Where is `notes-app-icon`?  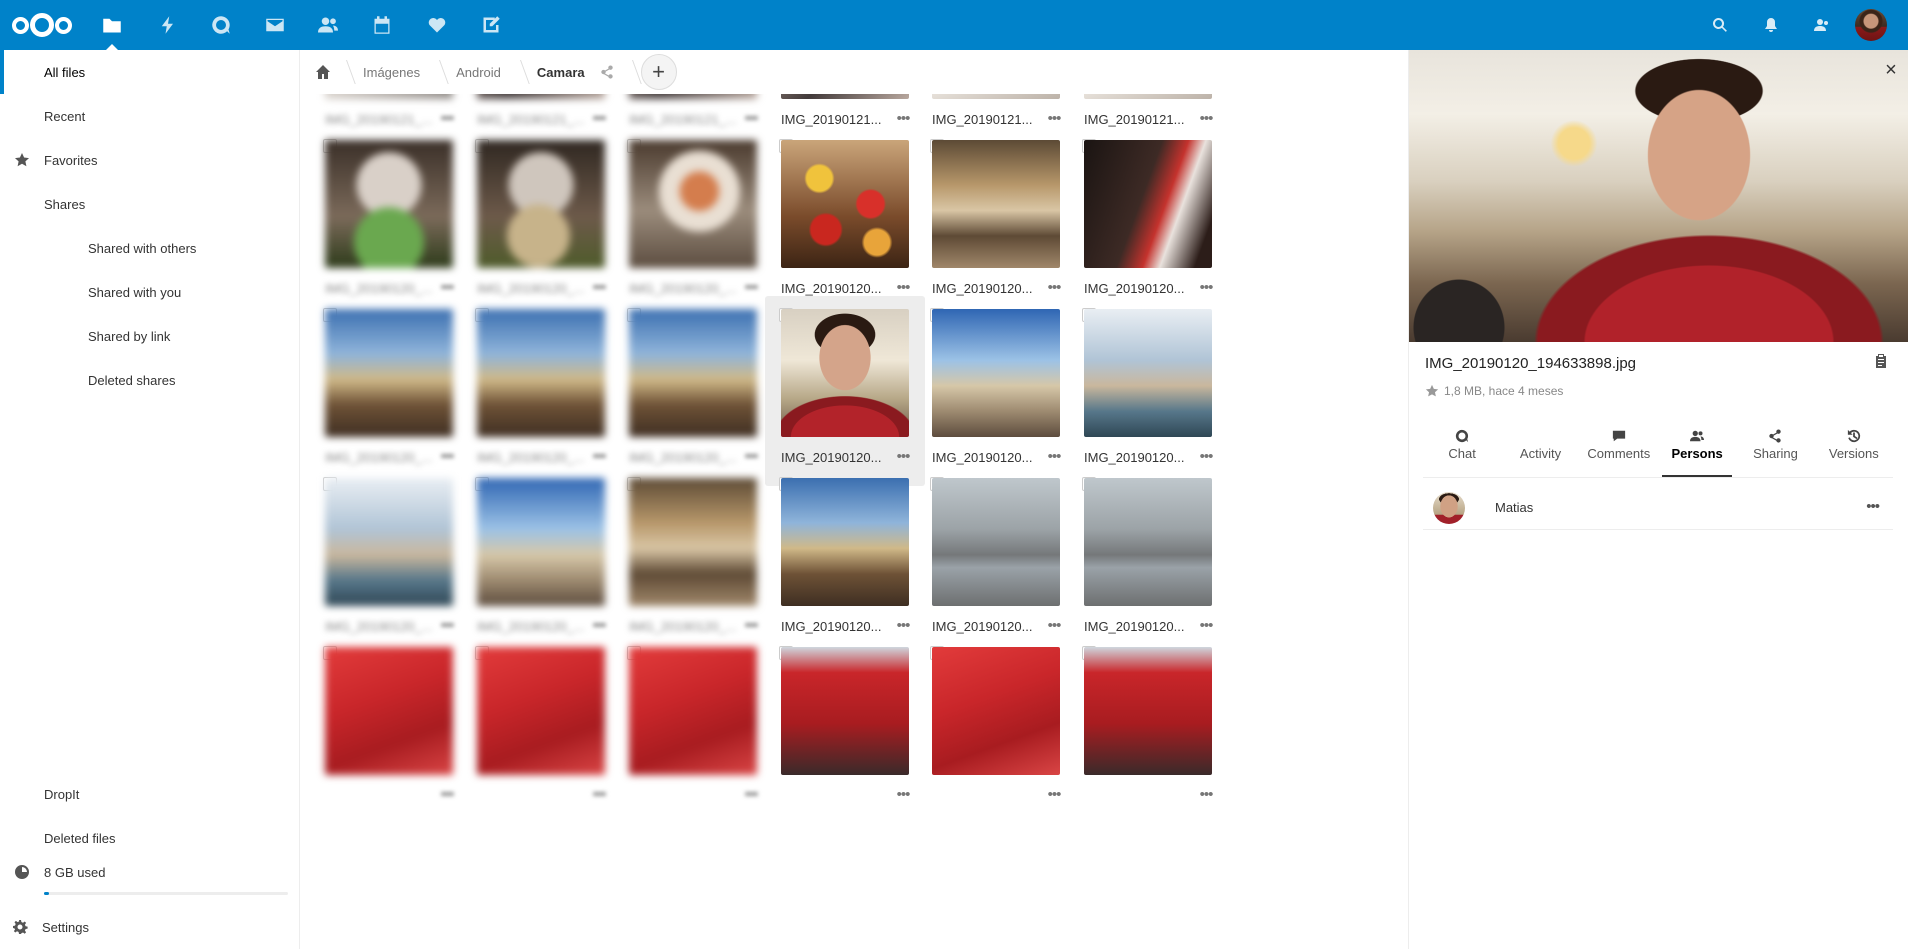
notes-app-icon is located at coordinates (491, 25).